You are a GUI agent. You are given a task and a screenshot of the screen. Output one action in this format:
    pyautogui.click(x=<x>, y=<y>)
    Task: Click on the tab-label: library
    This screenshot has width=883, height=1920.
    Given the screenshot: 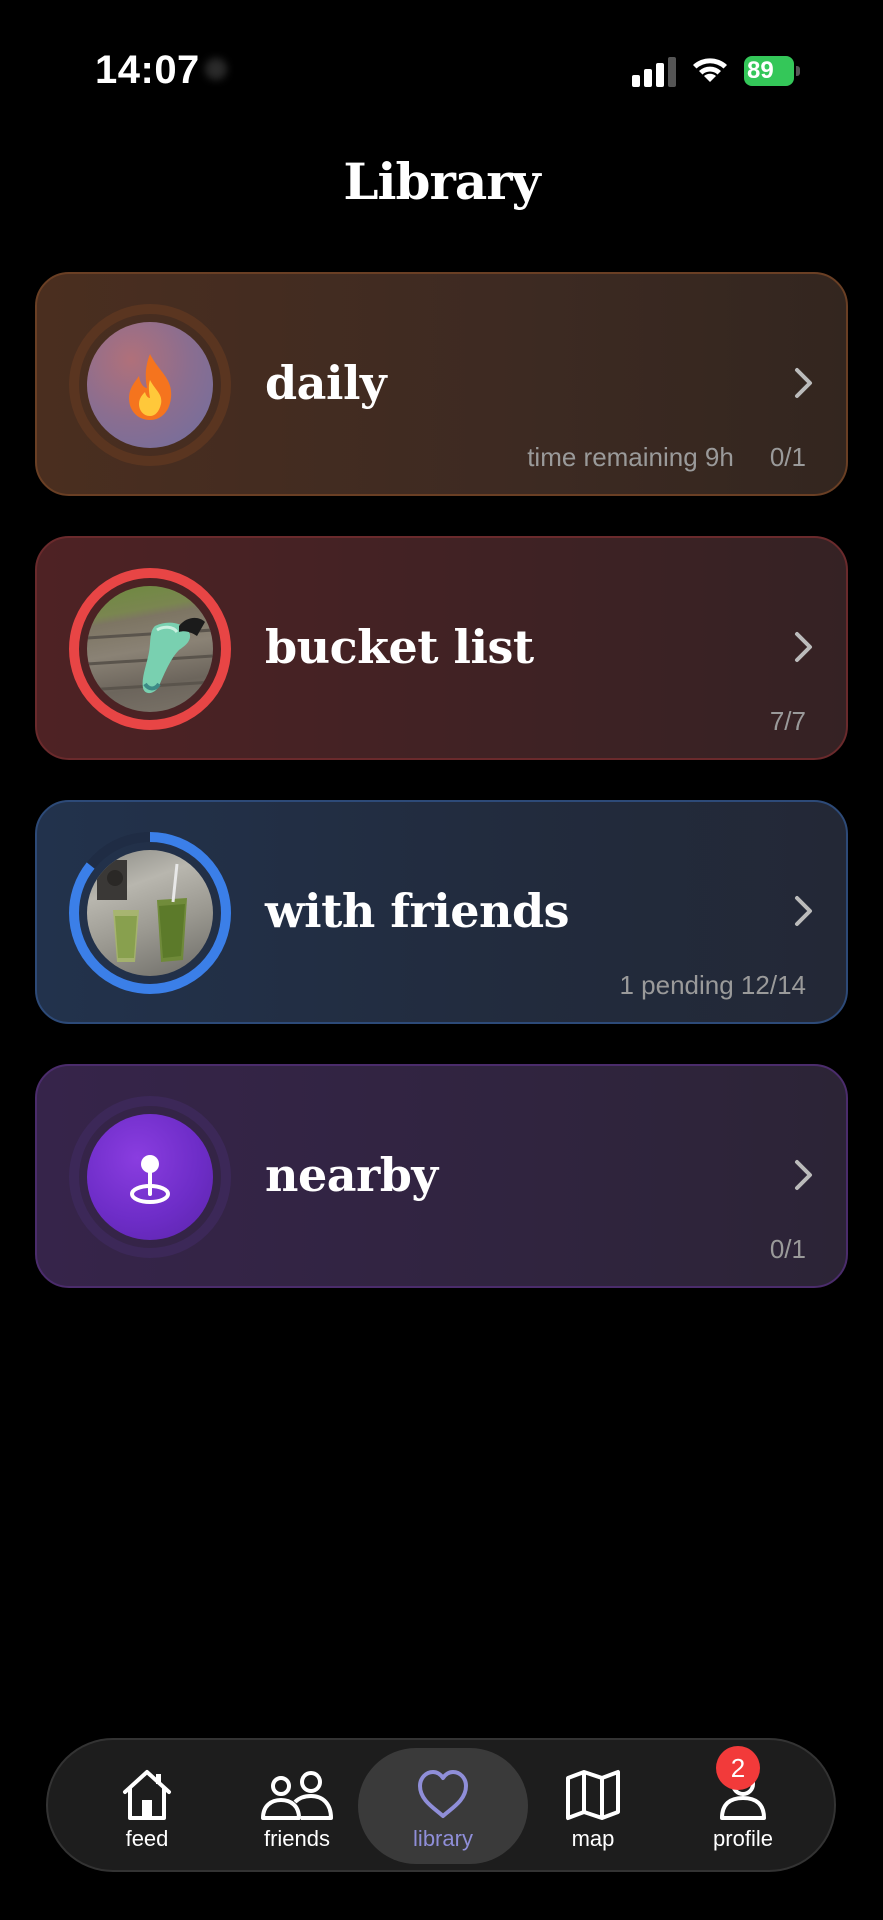 What is the action you would take?
    pyautogui.click(x=443, y=1838)
    